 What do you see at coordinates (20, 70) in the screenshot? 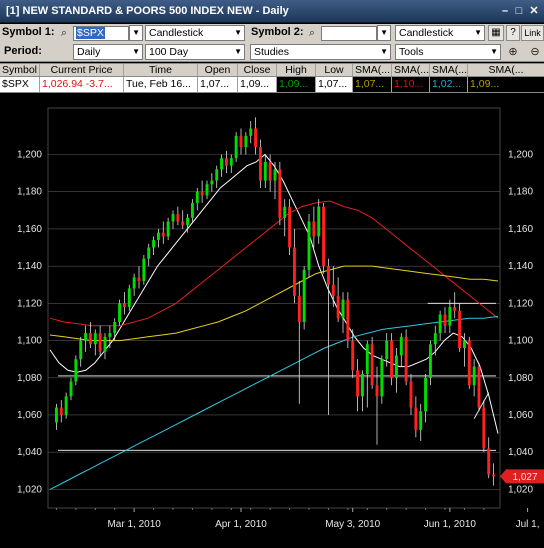
I see `col-symbol: Symbol` at bounding box center [20, 70].